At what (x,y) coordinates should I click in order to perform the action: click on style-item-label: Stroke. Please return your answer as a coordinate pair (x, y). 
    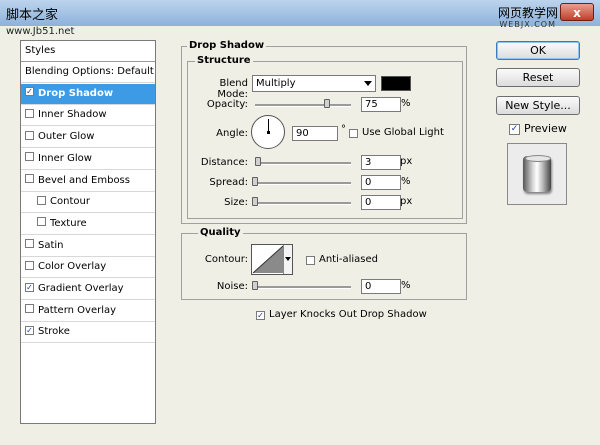
    Looking at the image, I should click on (54, 332).